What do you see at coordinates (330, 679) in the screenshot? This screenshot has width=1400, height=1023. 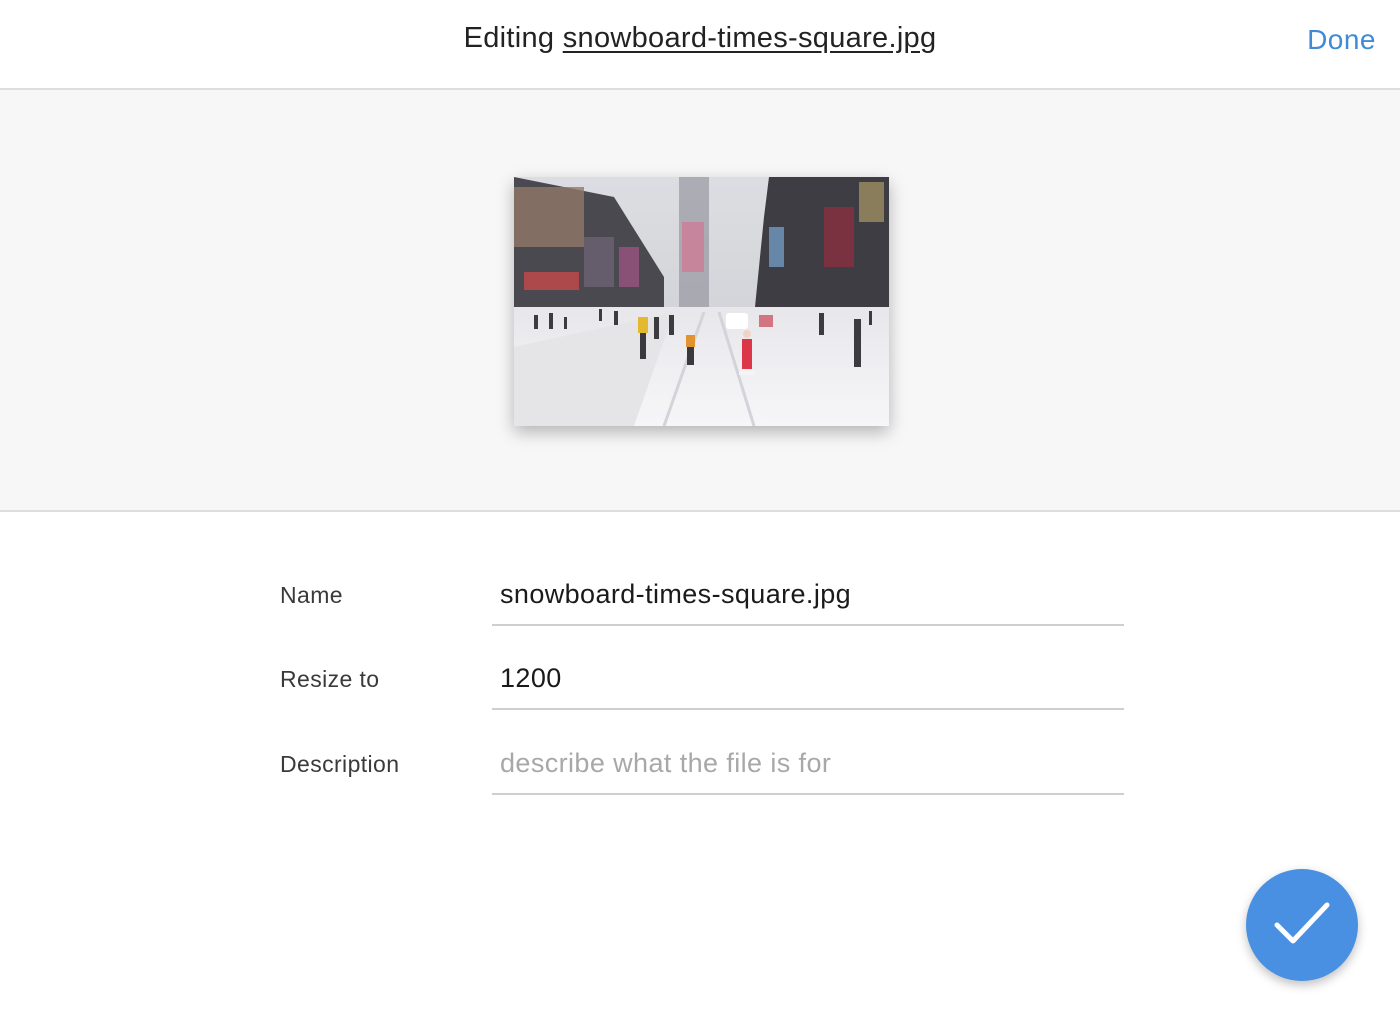 I see `resize-label: Resize to` at bounding box center [330, 679].